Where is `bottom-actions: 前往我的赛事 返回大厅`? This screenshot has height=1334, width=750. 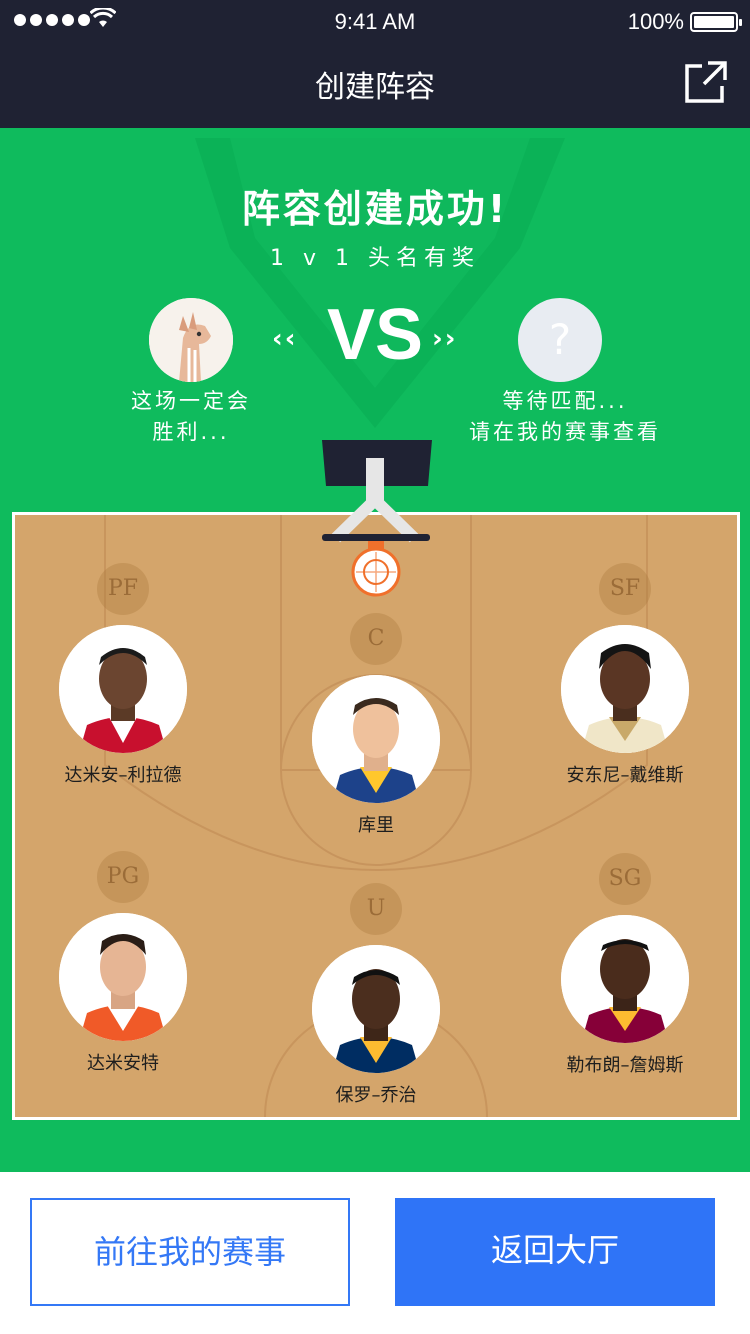 bottom-actions: 前往我的赛事 返回大厅 is located at coordinates (375, 1253).